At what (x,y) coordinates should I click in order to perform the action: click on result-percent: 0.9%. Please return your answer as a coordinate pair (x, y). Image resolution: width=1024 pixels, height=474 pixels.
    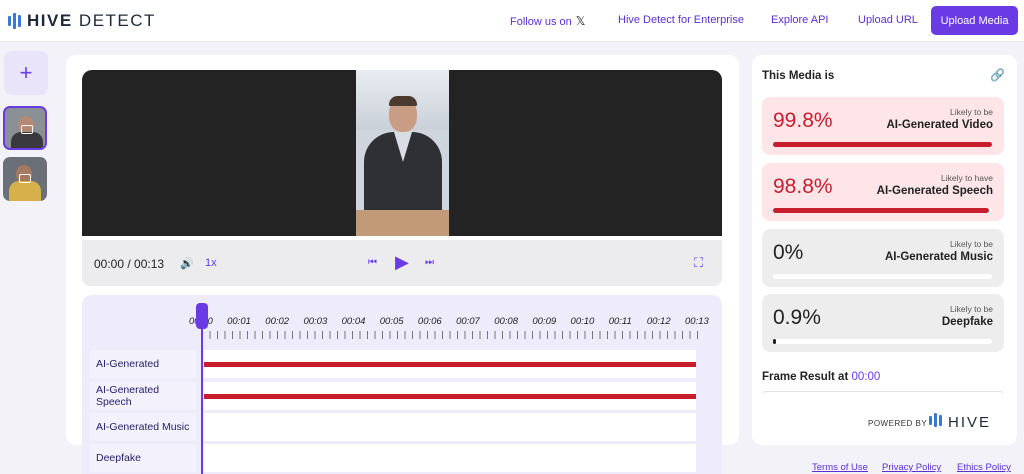
    Looking at the image, I should click on (797, 317).